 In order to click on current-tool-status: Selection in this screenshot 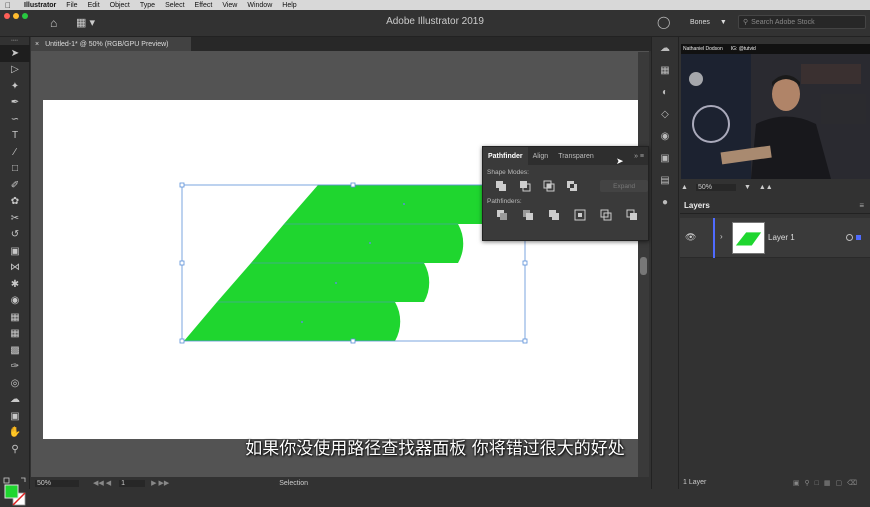, I will do `click(293, 483)`.